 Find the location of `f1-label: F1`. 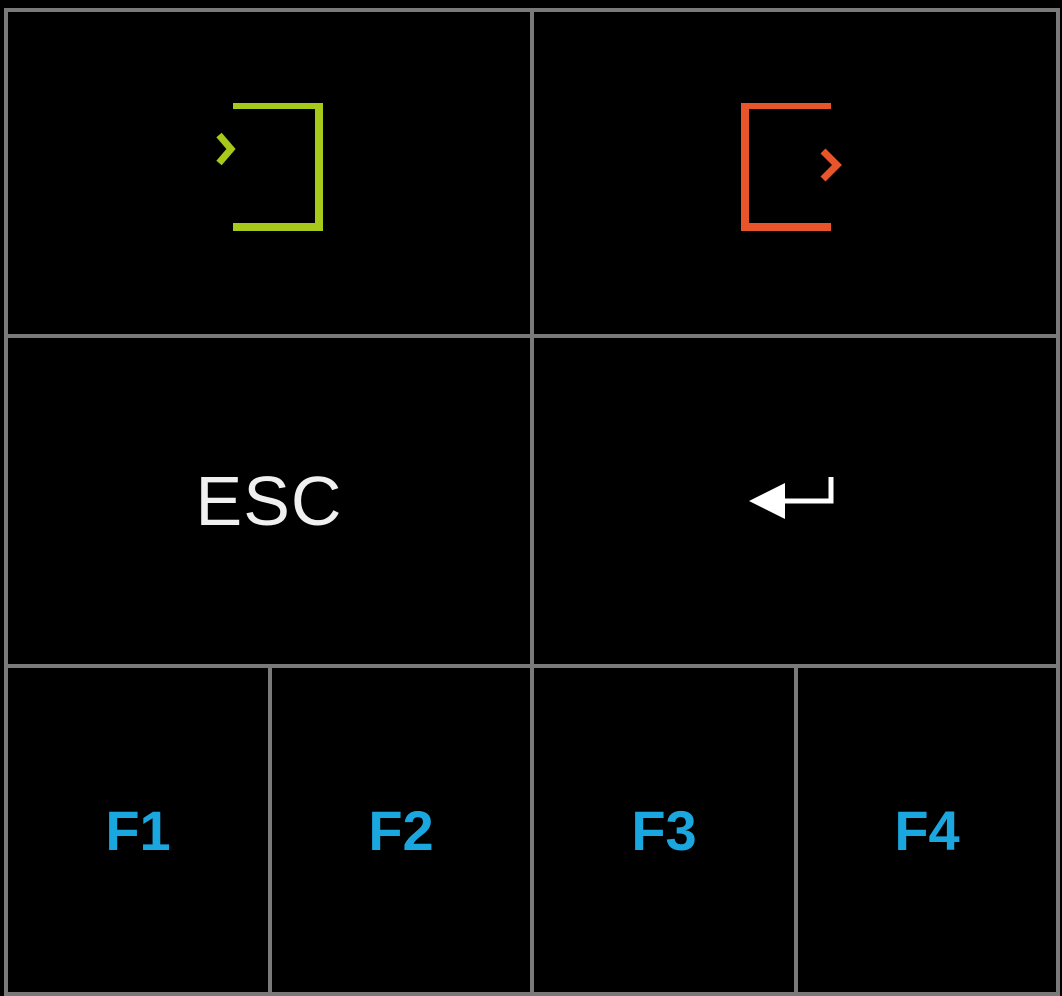

f1-label: F1 is located at coordinates (138, 830).